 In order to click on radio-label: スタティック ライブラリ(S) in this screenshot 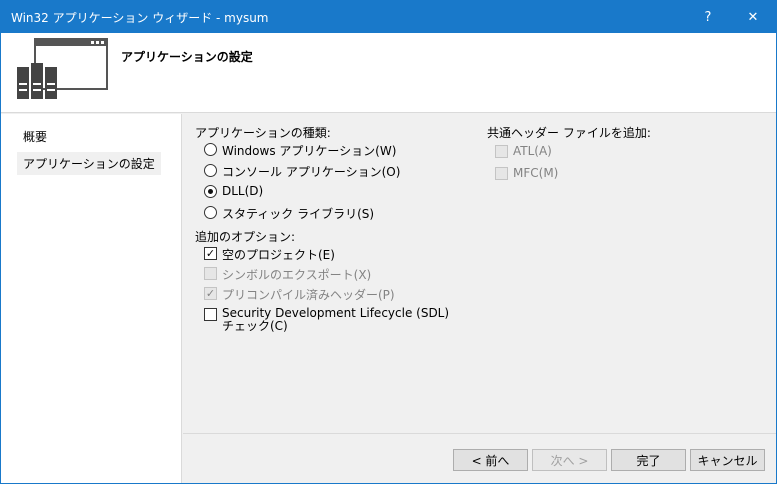, I will do `click(298, 214)`.